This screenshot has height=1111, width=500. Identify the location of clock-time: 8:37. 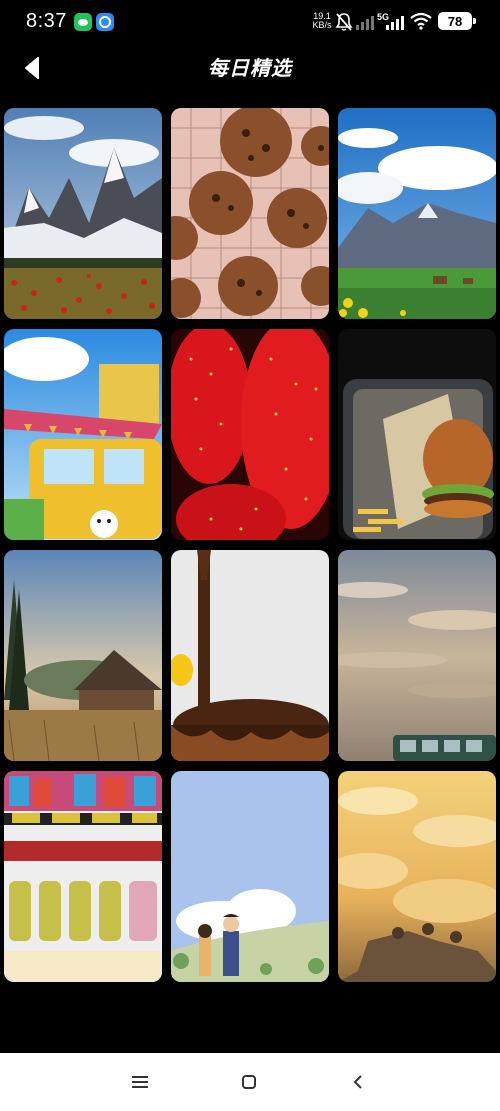
(46, 21).